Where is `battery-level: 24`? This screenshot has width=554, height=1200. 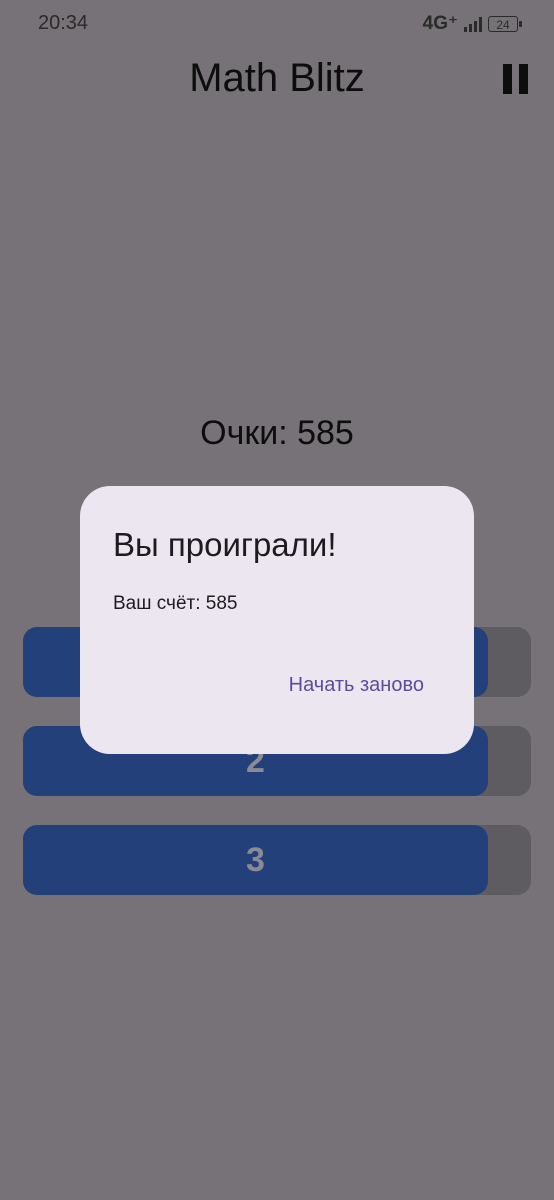
battery-level: 24 is located at coordinates (503, 24).